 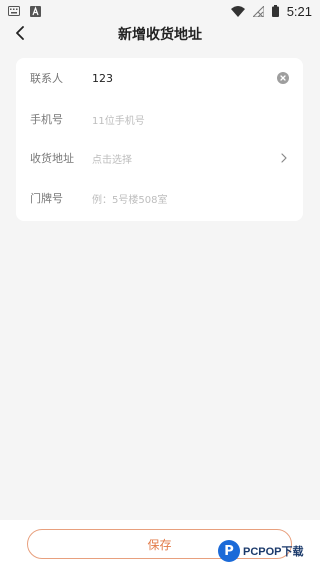 I want to click on address-row: 收货地址 点击选择, so click(x=159, y=158).